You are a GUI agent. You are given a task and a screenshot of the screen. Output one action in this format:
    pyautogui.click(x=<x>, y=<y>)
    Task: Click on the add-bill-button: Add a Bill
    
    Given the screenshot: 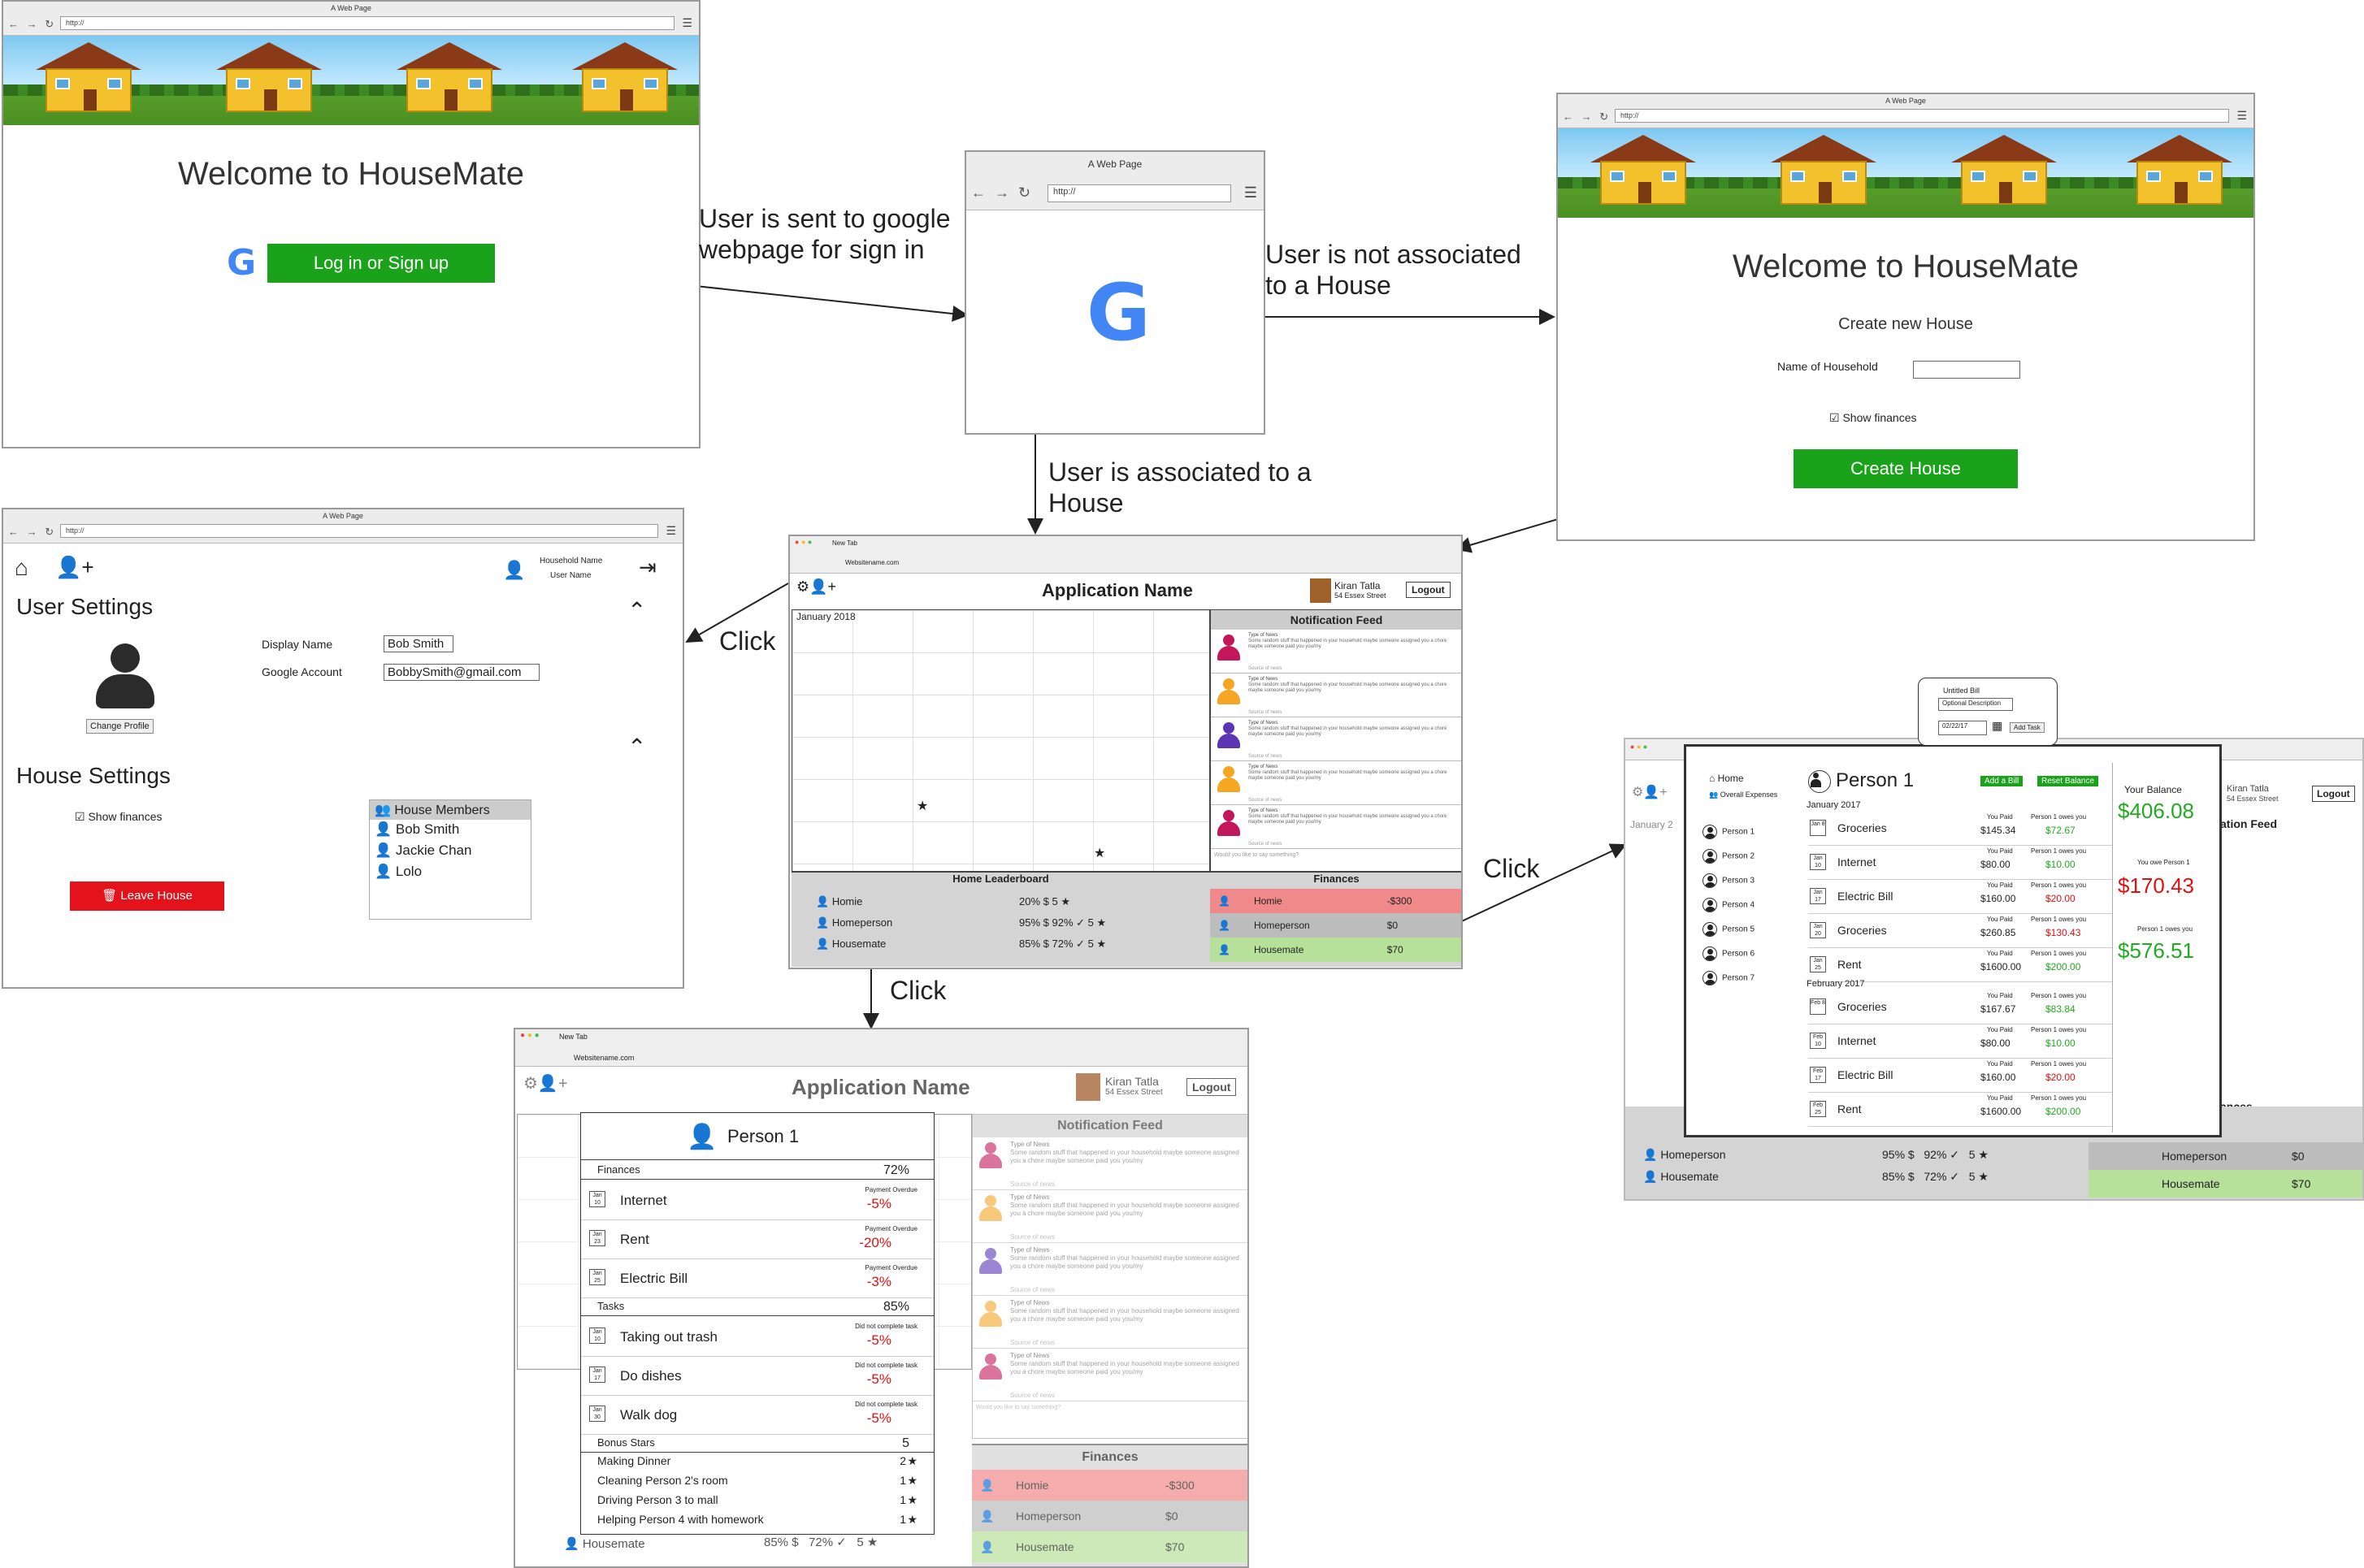 What is the action you would take?
    pyautogui.click(x=2002, y=781)
    